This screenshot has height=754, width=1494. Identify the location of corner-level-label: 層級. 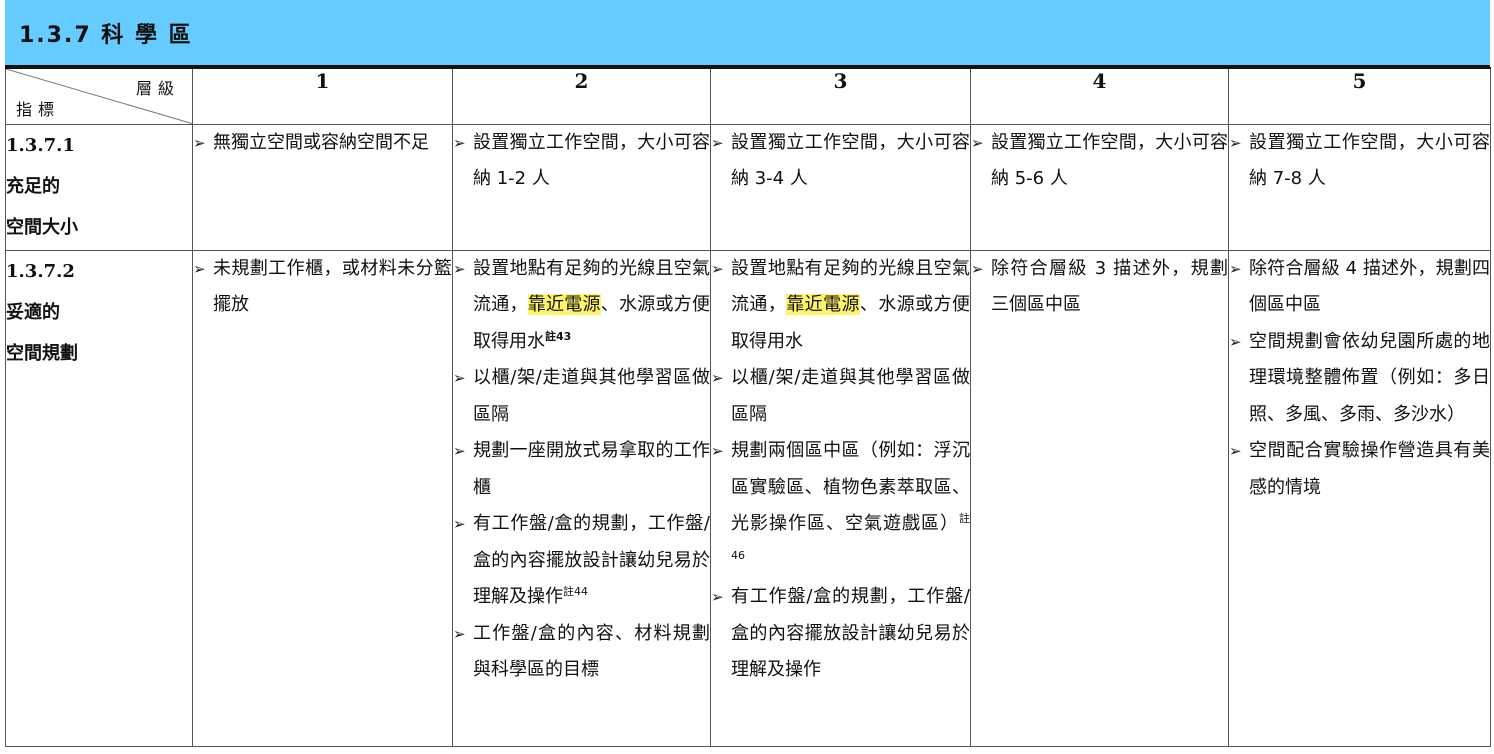
(157, 88).